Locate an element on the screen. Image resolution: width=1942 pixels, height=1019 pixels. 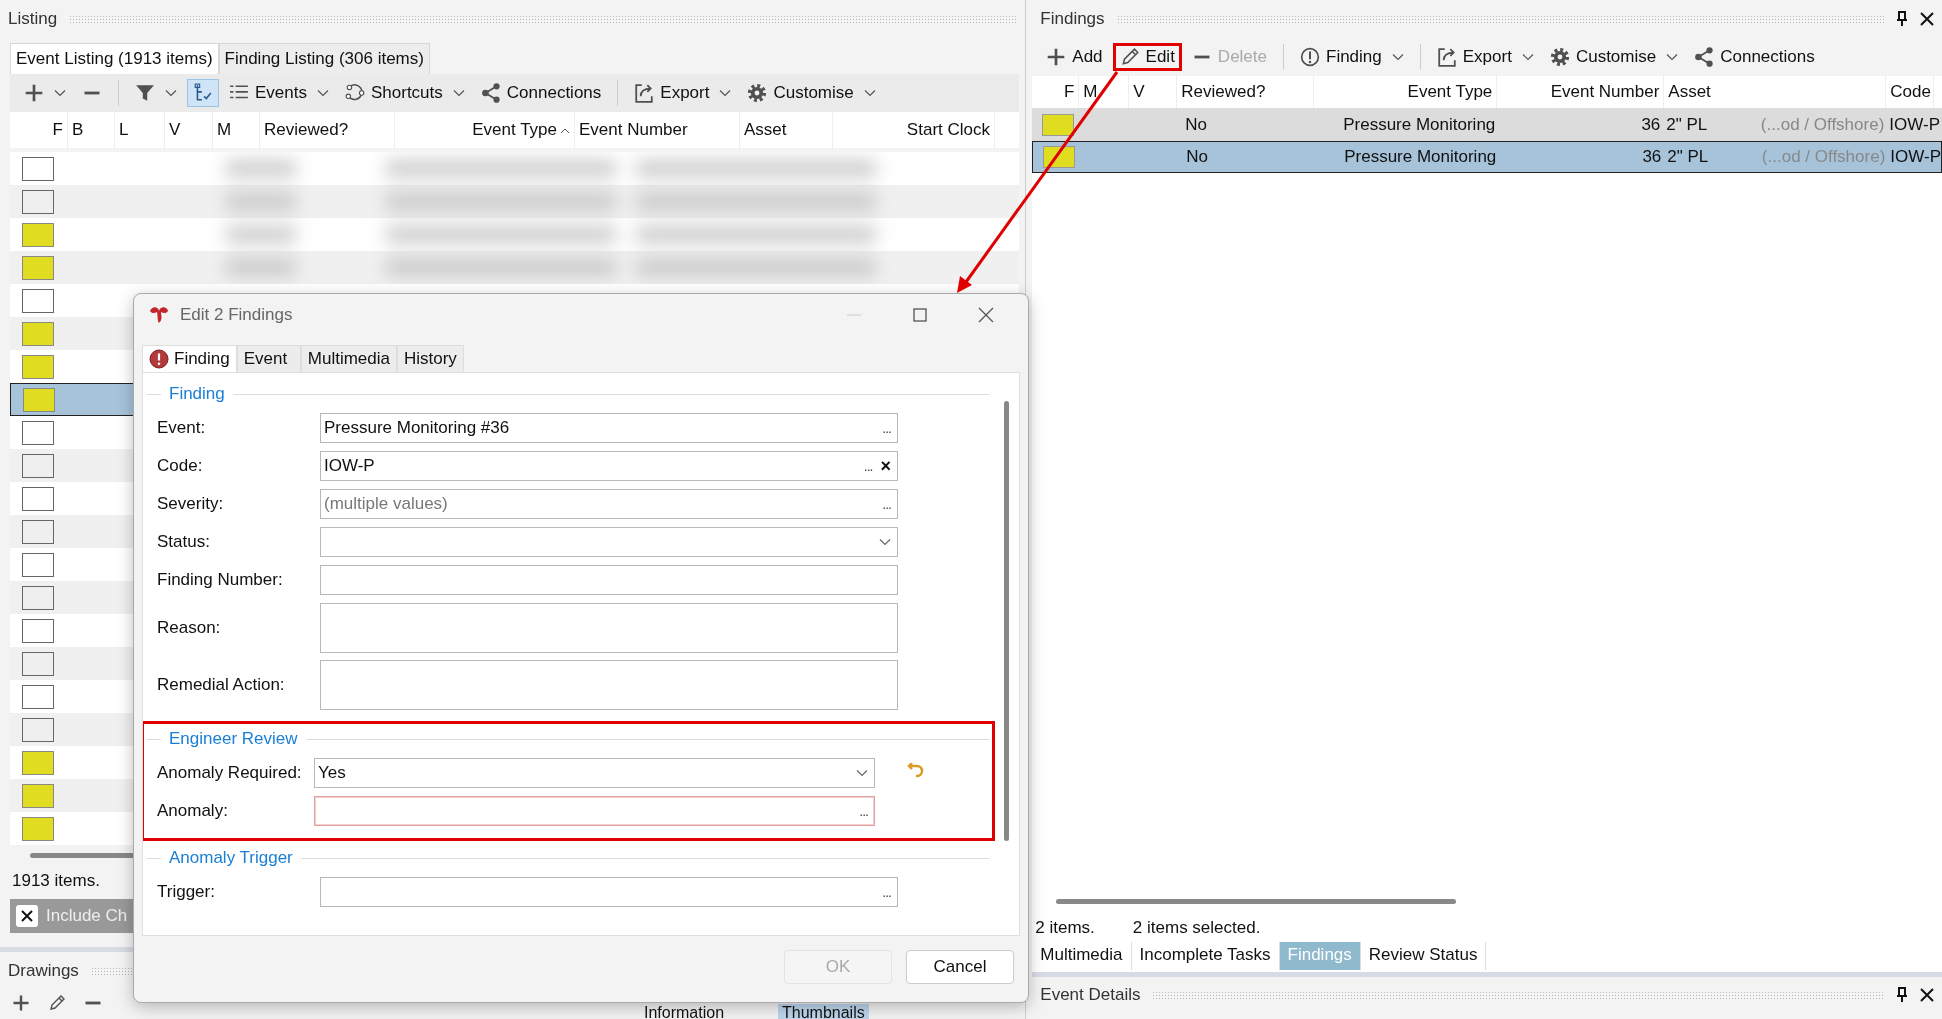
filter-icon is located at coordinates (145, 93).